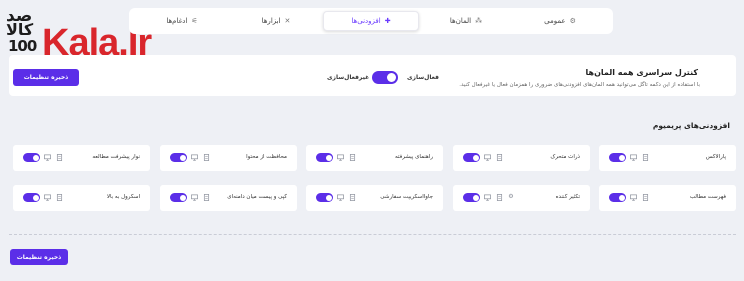 The height and width of the screenshot is (281, 744). Describe the element at coordinates (366, 21) in the screenshot. I see `tab-label: افزودنی‌ها` at that location.